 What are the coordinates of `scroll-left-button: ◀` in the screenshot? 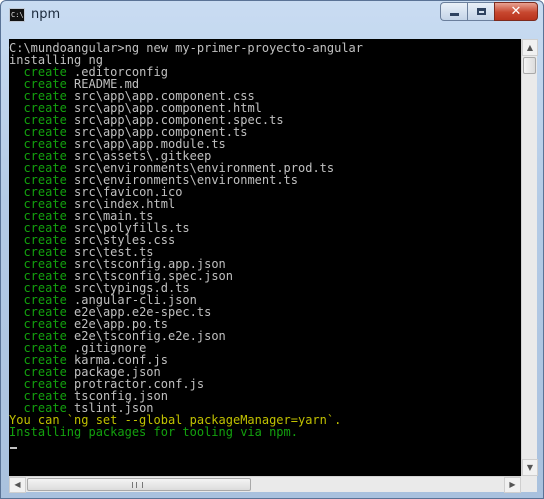 It's located at (17, 485).